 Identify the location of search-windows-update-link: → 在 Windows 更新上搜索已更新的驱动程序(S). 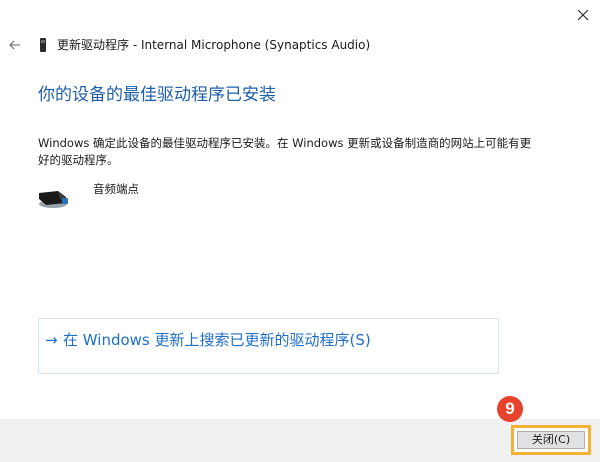
(268, 346).